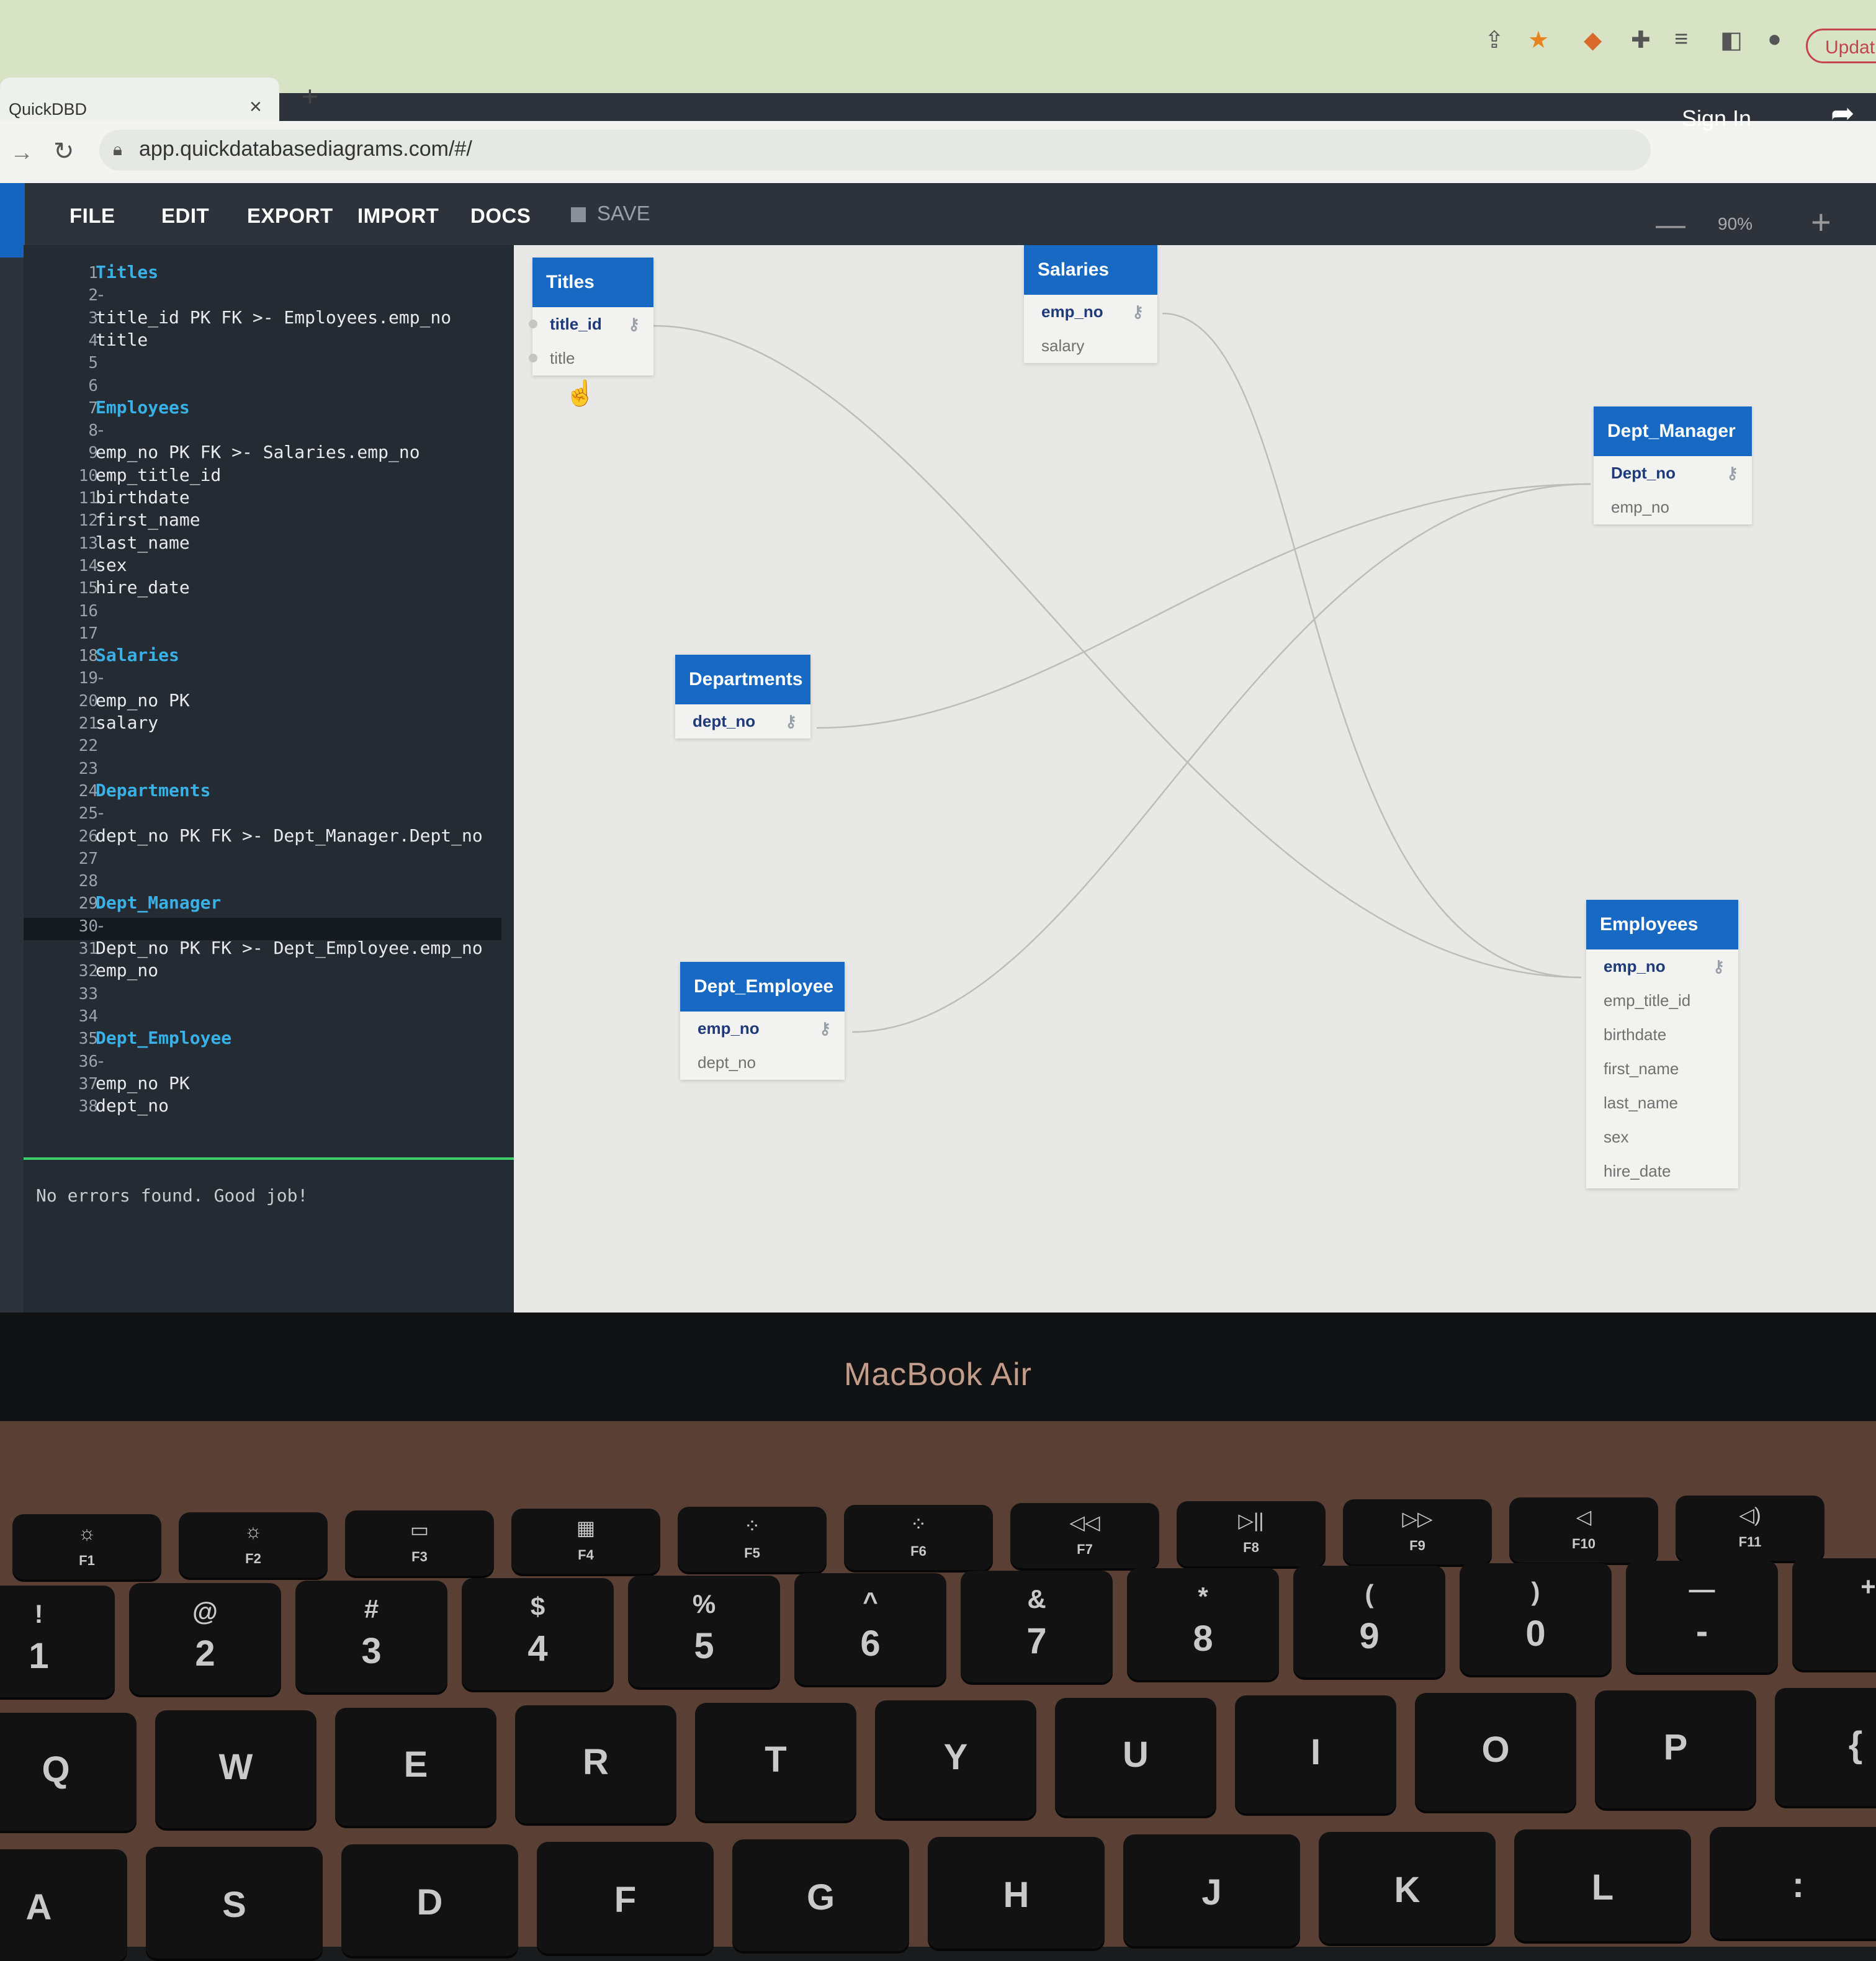 The height and width of the screenshot is (1961, 1876). What do you see at coordinates (415, 1767) in the screenshot?
I see `letter-key: E` at bounding box center [415, 1767].